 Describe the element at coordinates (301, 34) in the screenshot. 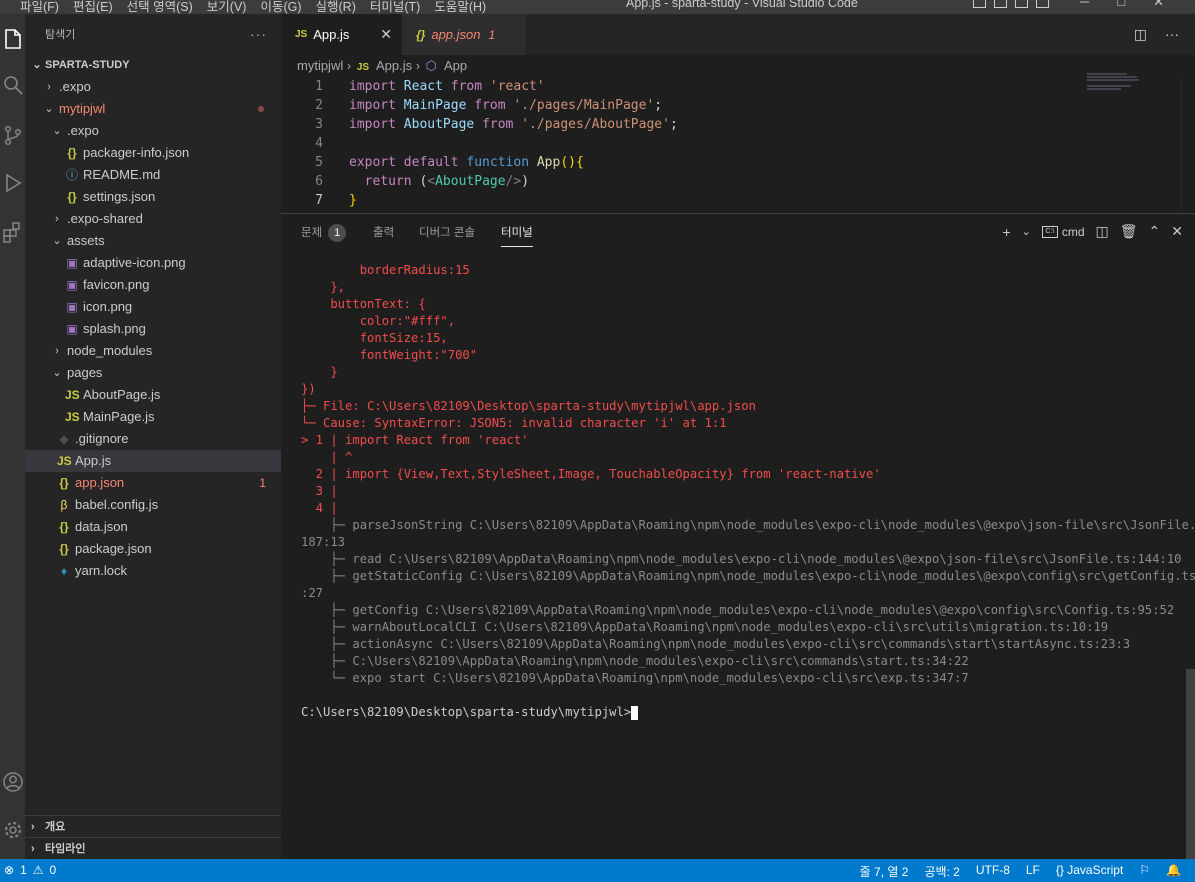

I see `js-file-icon: JS` at that location.